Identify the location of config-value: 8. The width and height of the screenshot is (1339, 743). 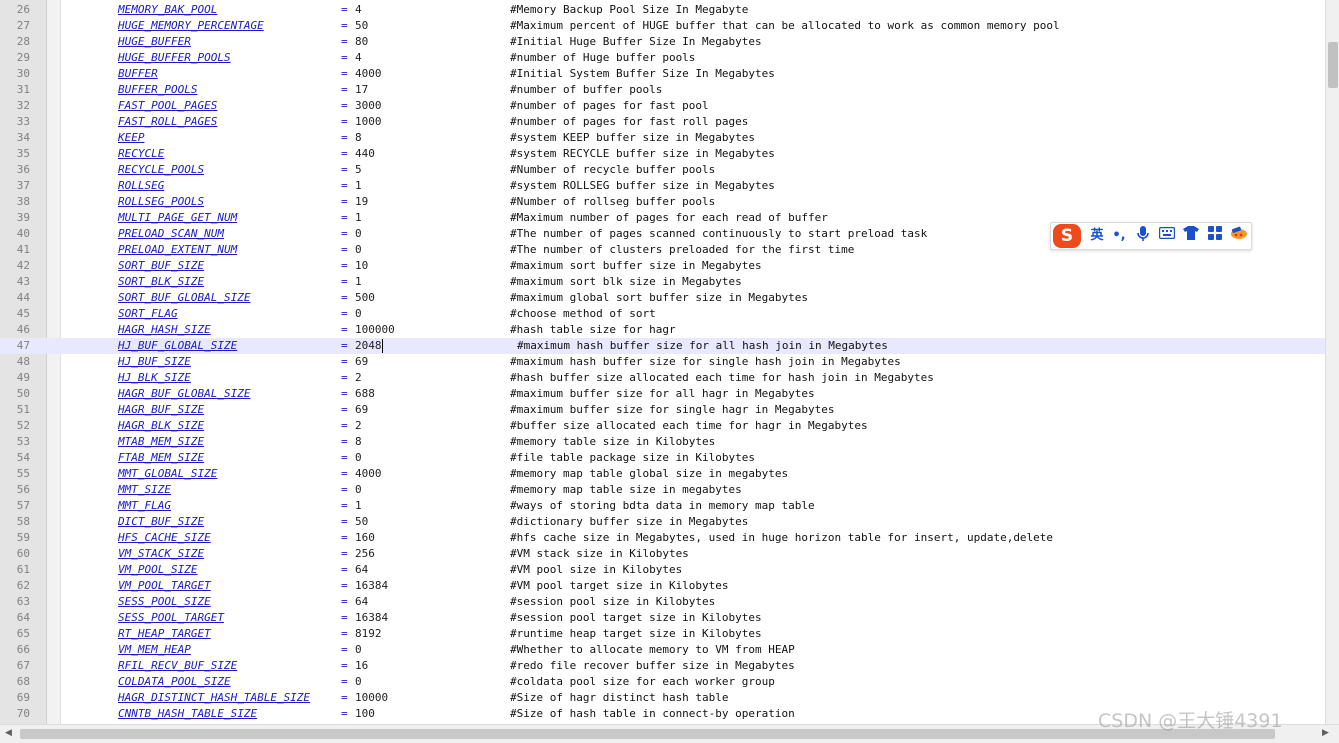
(358, 137).